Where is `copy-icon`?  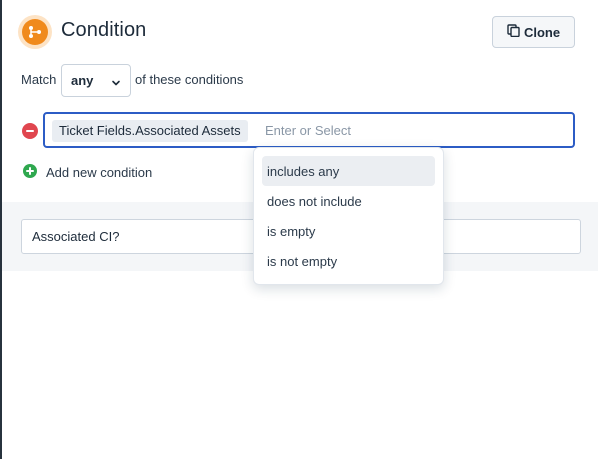 copy-icon is located at coordinates (513, 32).